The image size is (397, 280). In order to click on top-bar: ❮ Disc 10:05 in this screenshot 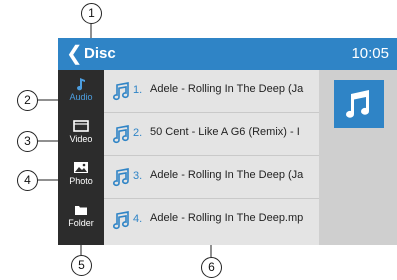, I will do `click(227, 54)`.